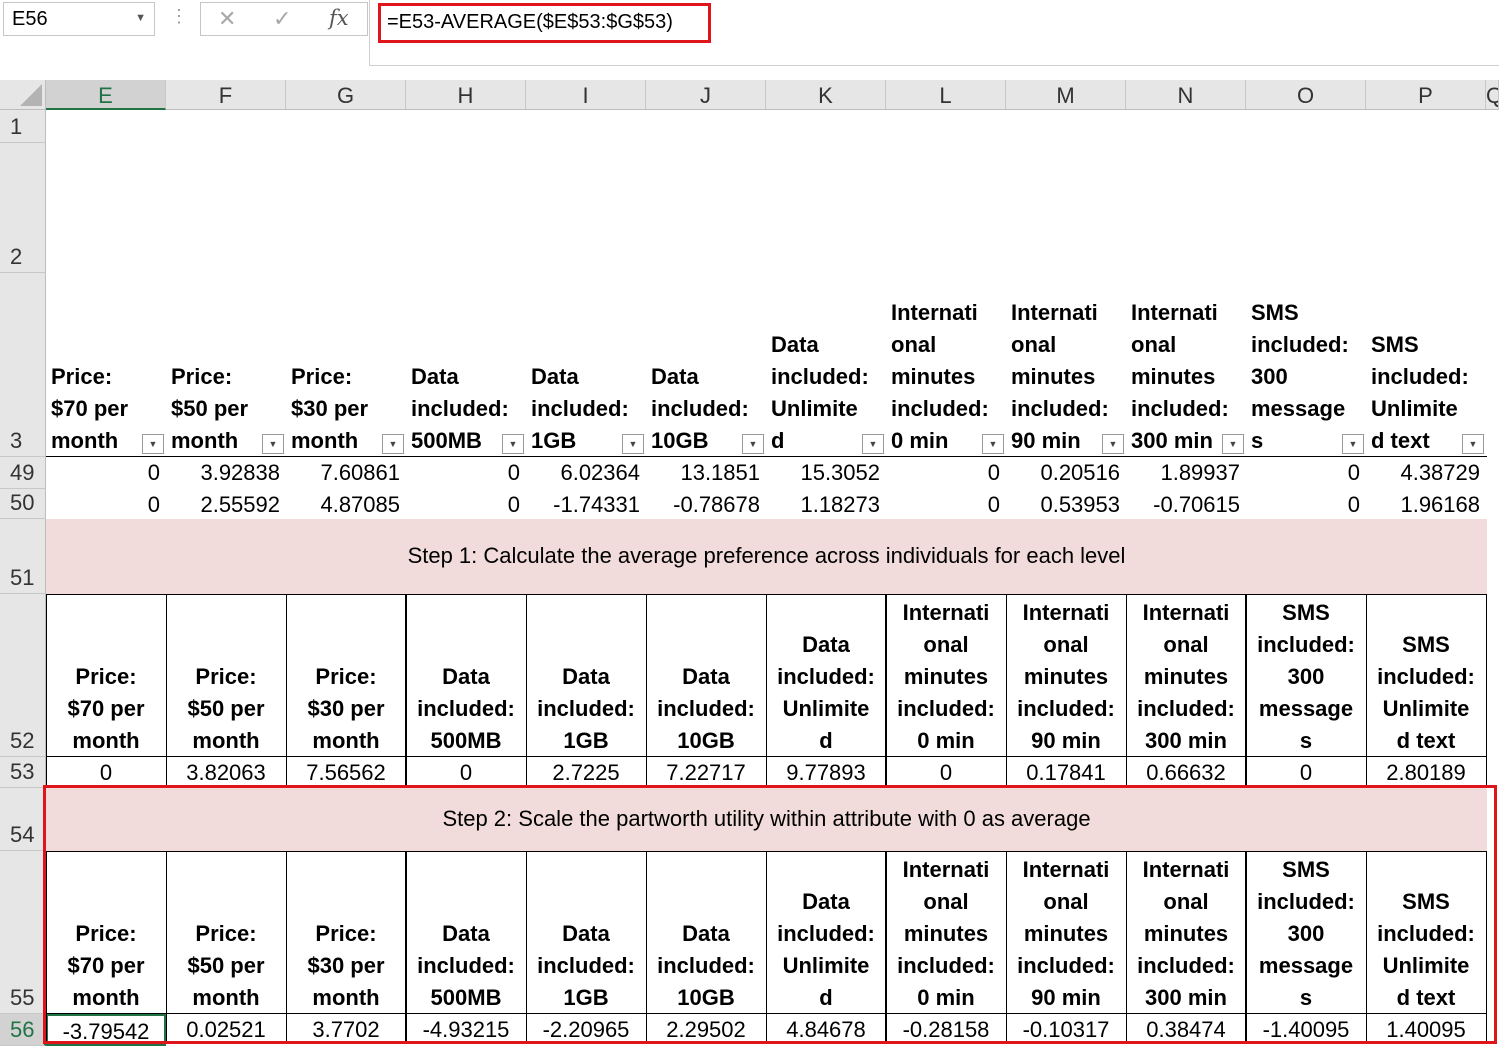 The width and height of the screenshot is (1499, 1046). I want to click on column-header-i: I, so click(586, 95).